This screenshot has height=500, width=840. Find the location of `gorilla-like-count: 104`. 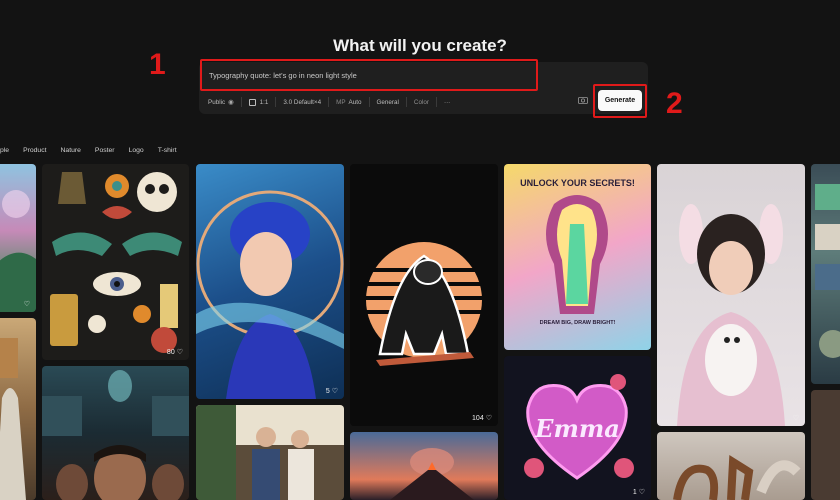

gorilla-like-count: 104 is located at coordinates (478, 418).